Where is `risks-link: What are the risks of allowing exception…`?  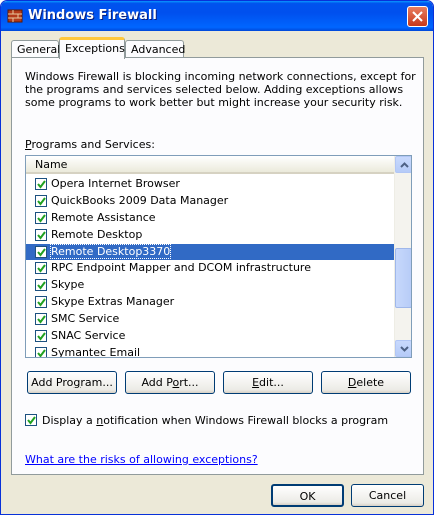
risks-link: What are the risks of allowing exception… is located at coordinates (141, 459).